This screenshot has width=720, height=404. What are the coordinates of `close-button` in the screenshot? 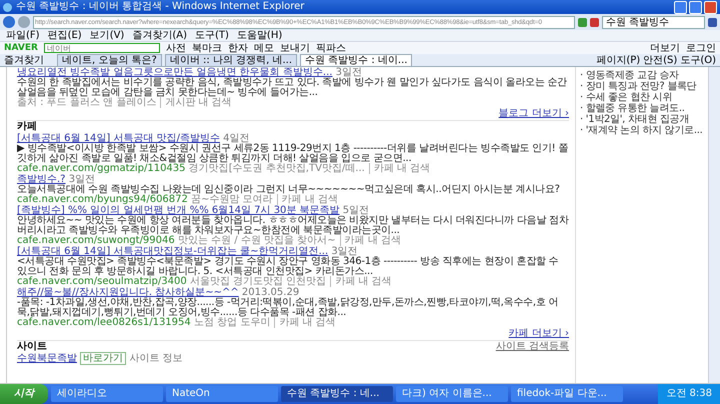 It's located at (710, 7).